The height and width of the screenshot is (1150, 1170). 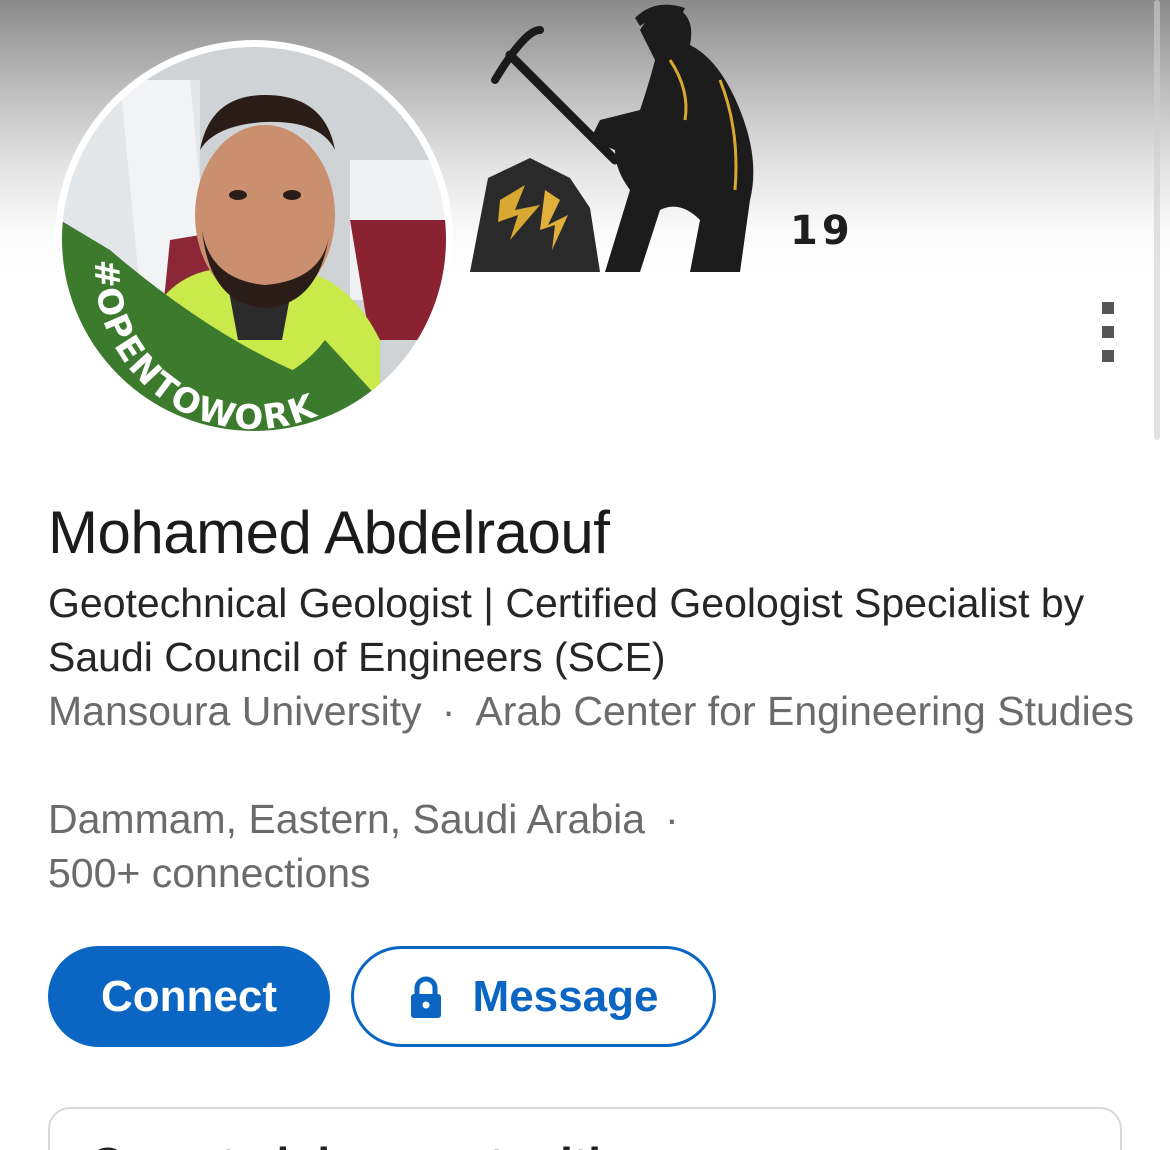 I want to click on education-link: Mansoura University, so click(x=235, y=711).